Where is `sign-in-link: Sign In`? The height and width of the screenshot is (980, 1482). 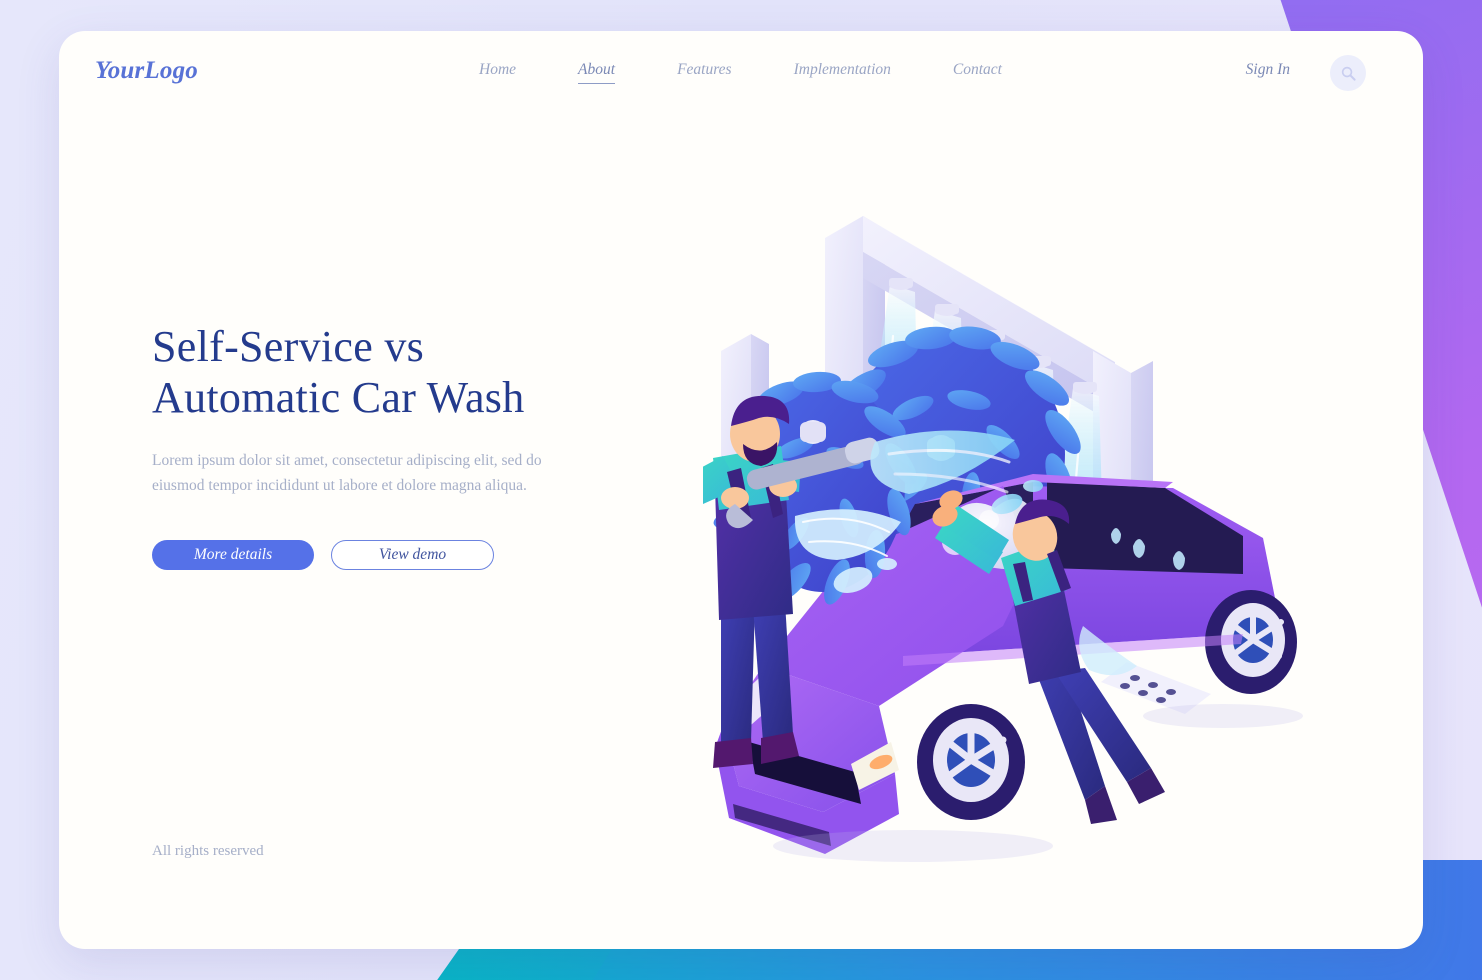
sign-in-link: Sign In is located at coordinates (1268, 70).